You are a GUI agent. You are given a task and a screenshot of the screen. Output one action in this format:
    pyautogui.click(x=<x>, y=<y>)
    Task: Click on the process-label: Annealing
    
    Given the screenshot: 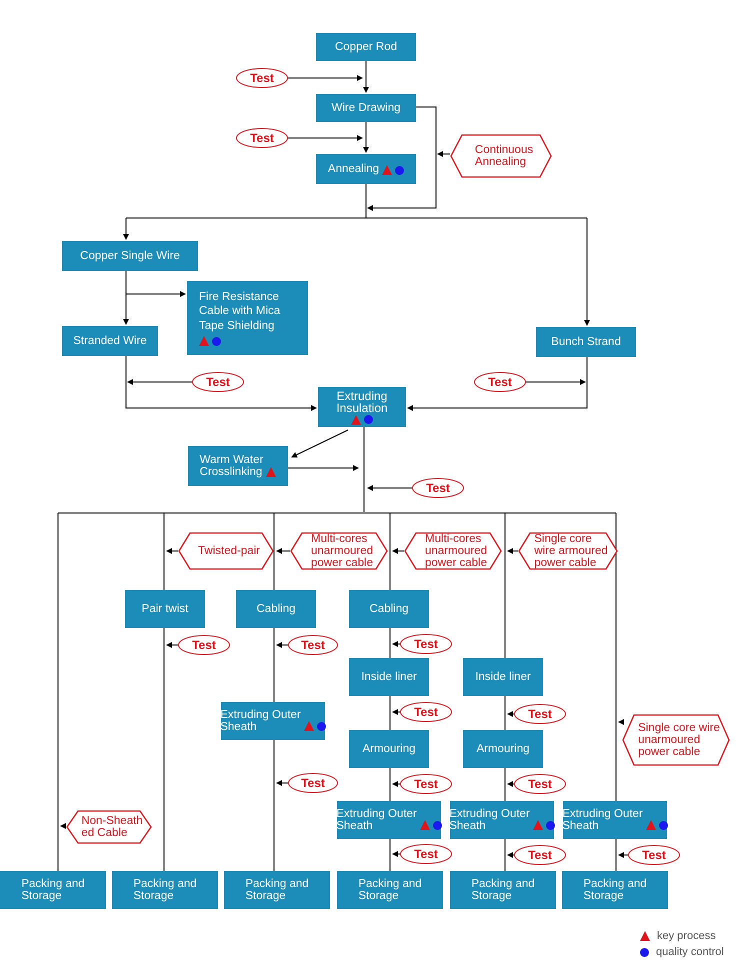 What is the action you would take?
    pyautogui.click(x=354, y=169)
    